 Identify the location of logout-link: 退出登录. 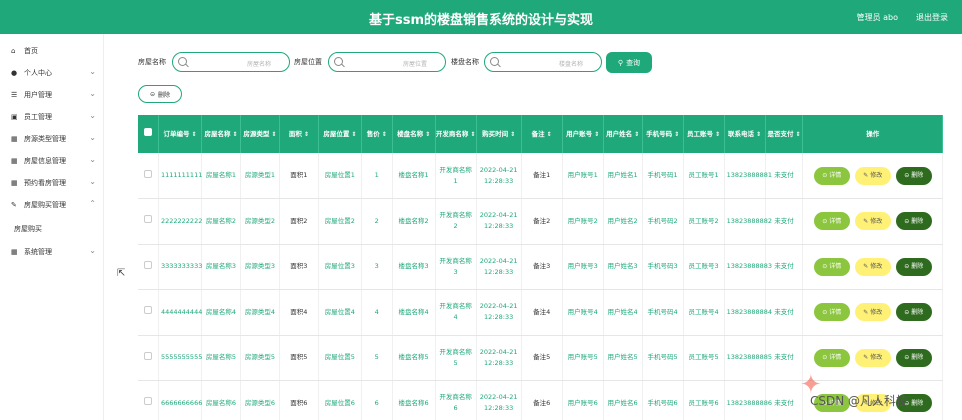
(932, 17).